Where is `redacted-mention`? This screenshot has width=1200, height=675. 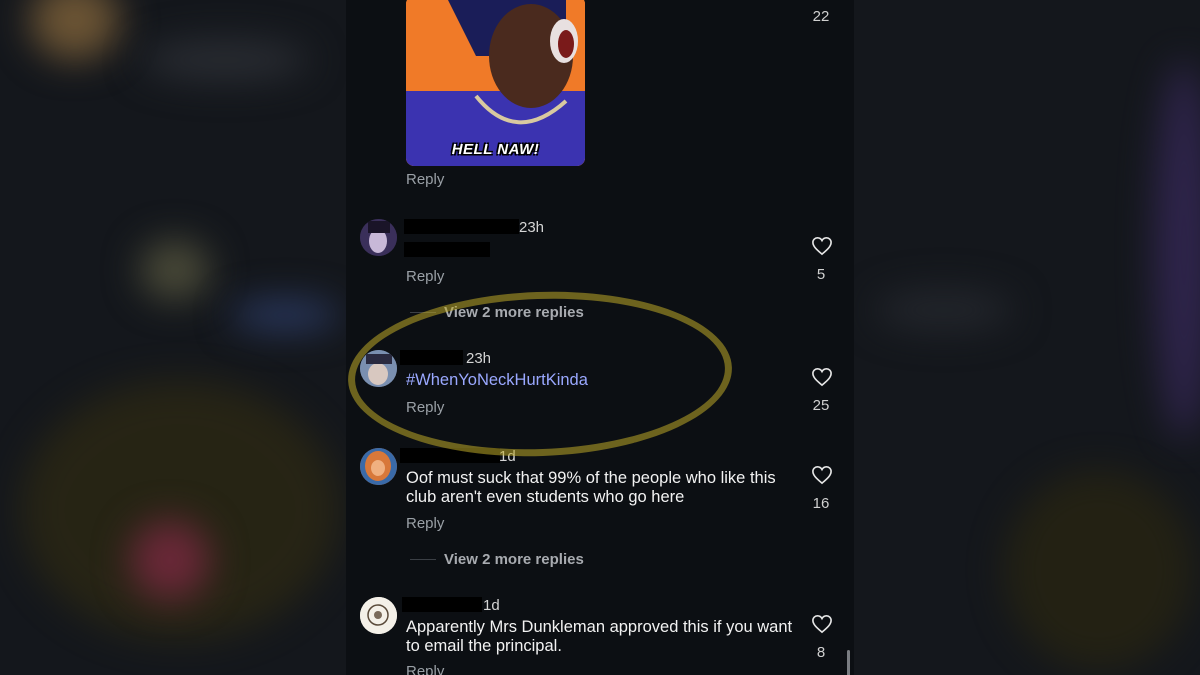
redacted-mention is located at coordinates (447, 249).